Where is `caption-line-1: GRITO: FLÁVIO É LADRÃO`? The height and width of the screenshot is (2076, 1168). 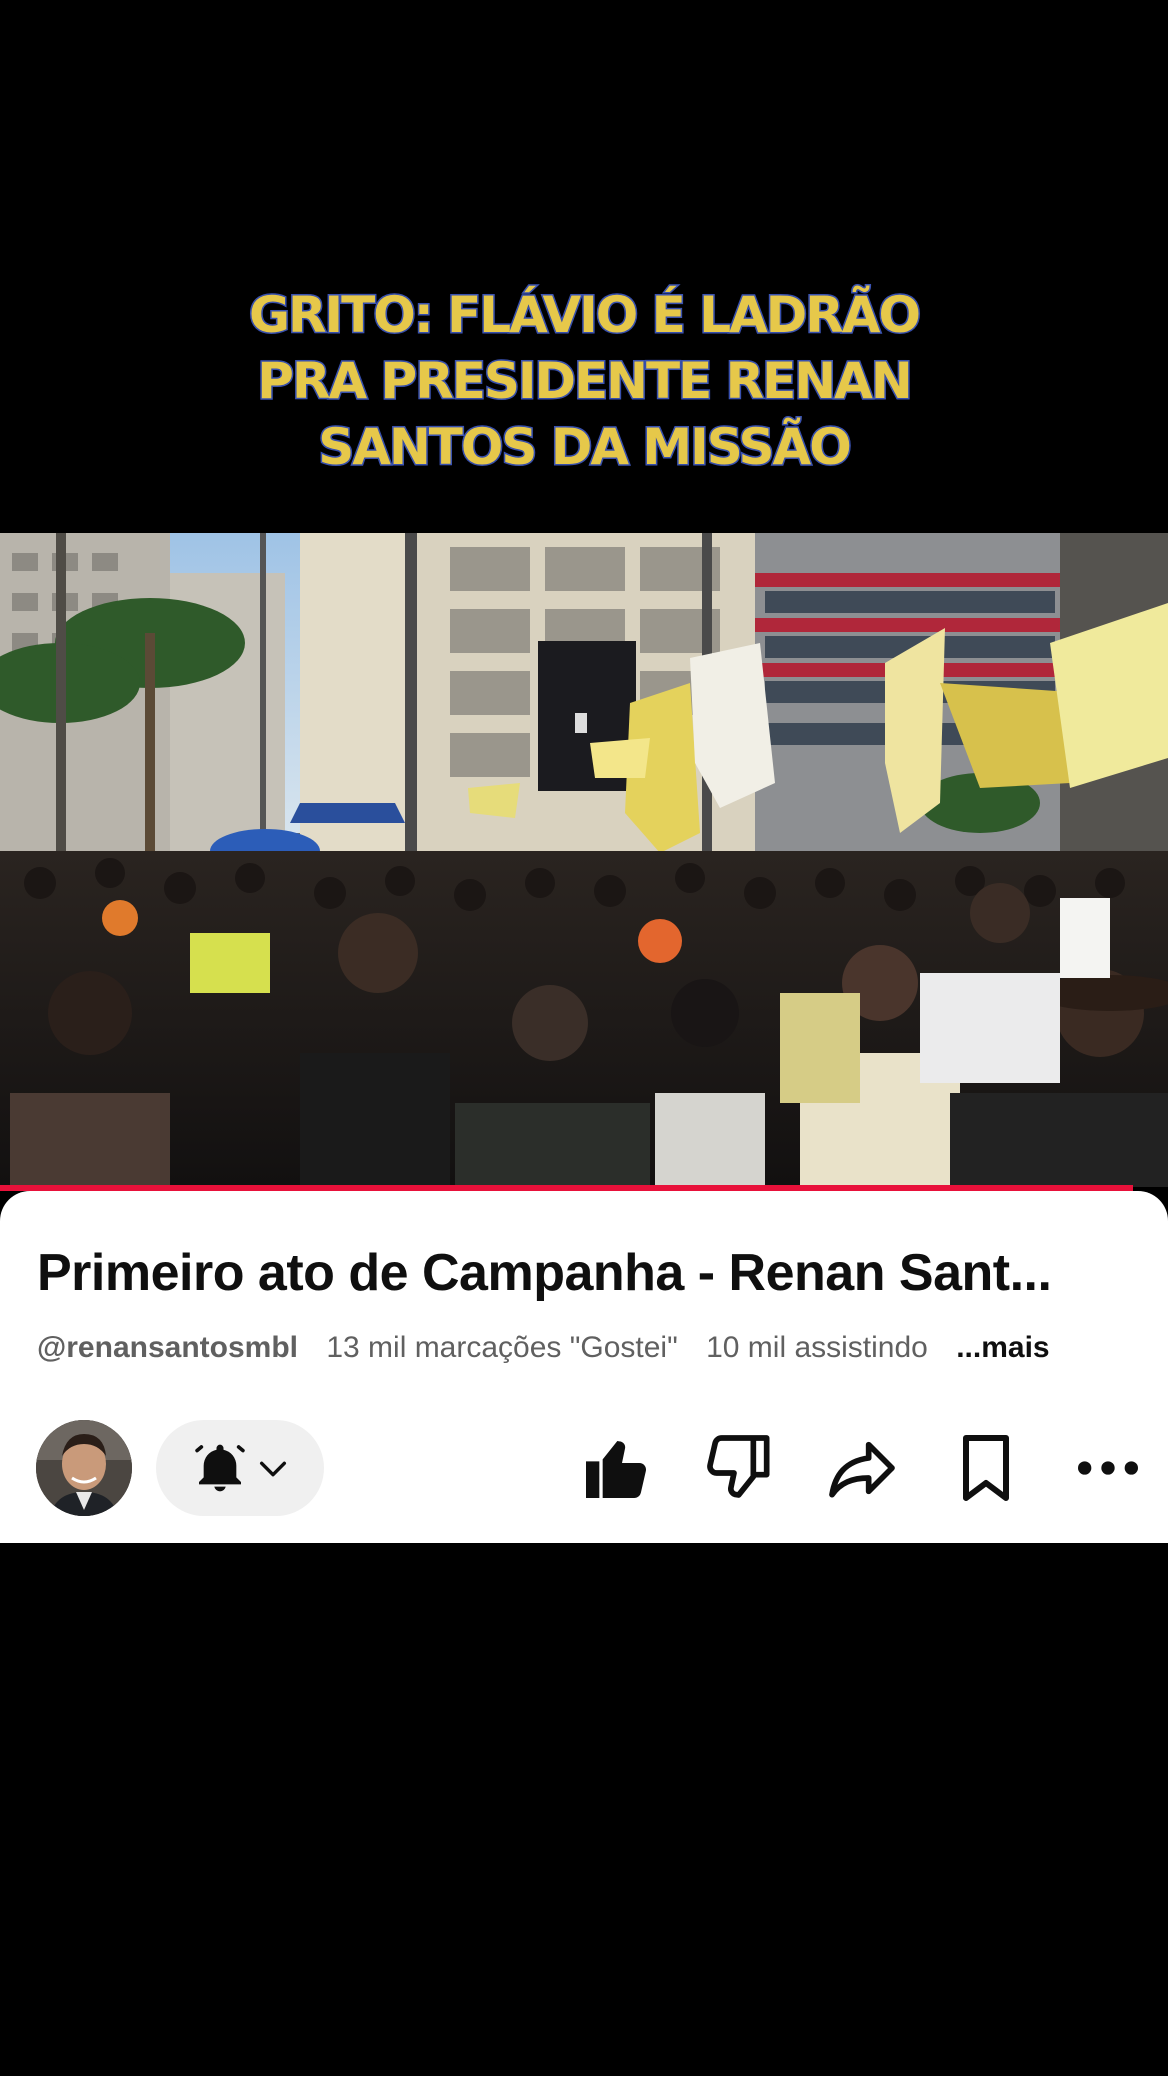
caption-line-1: GRITO: FLÁVIO É LADRÃO is located at coordinates (584, 315).